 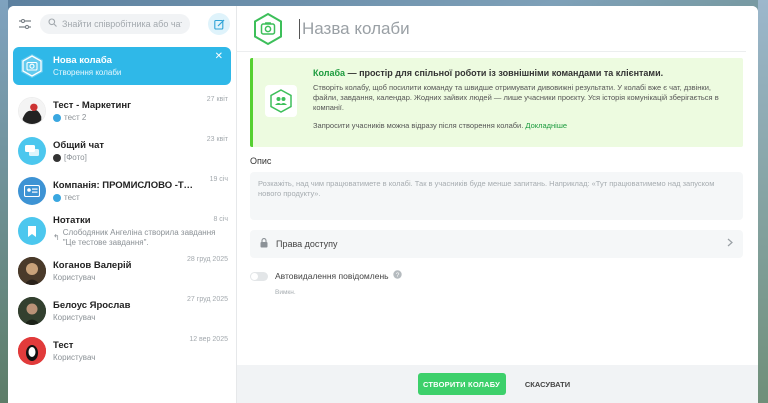 What do you see at coordinates (299, 28) in the screenshot?
I see `text-cursor` at bounding box center [299, 28].